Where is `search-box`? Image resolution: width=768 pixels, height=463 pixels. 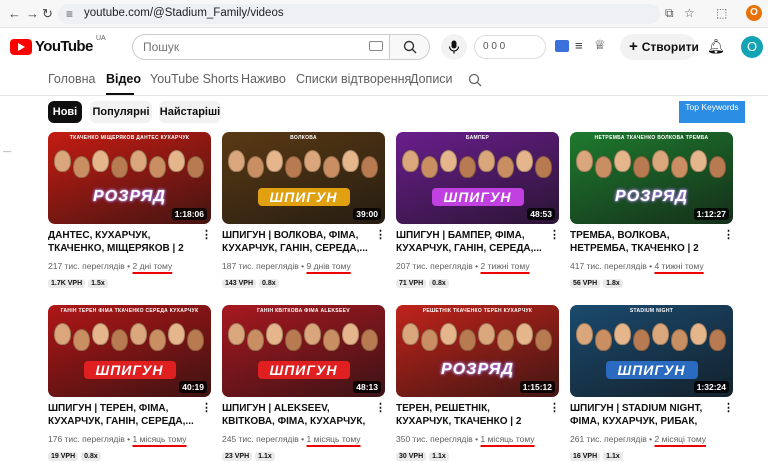 search-box is located at coordinates (261, 47).